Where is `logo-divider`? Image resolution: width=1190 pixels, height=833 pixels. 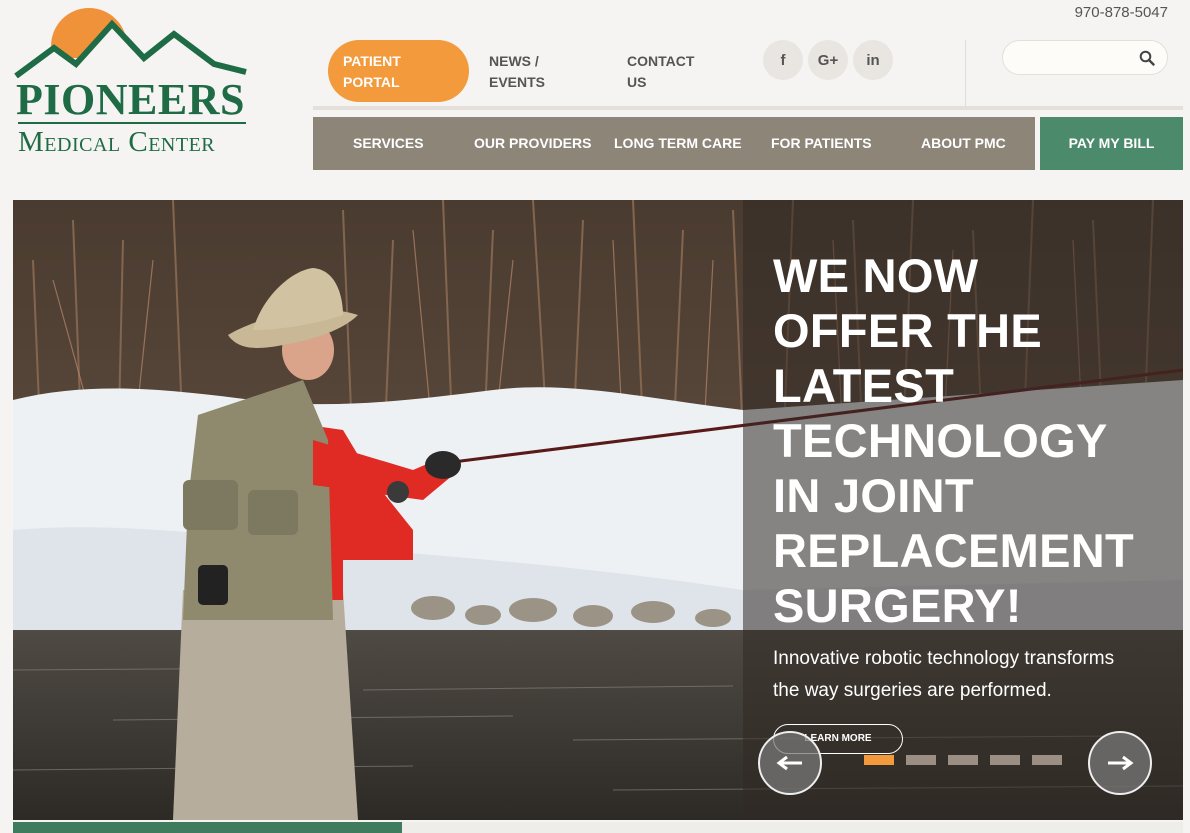
logo-divider is located at coordinates (132, 123).